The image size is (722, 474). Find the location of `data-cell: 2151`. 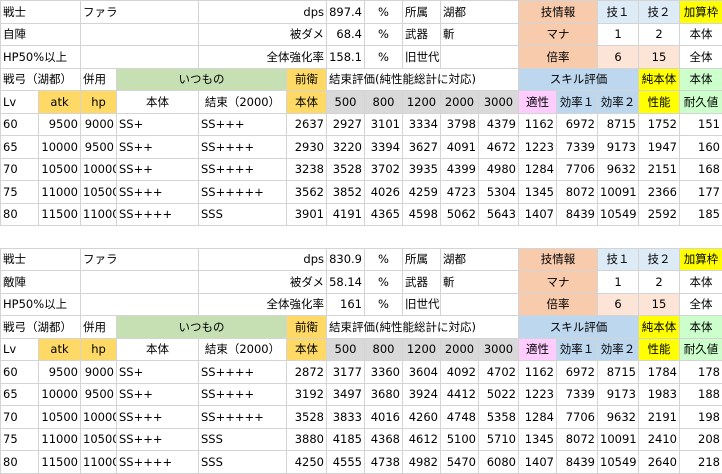

data-cell: 2151 is located at coordinates (659, 169).